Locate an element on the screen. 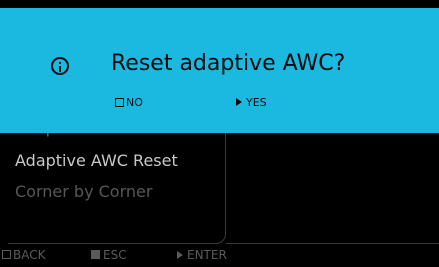 This screenshot has height=267, width=439. dialog-title: Reset adaptive AWC? is located at coordinates (228, 63).